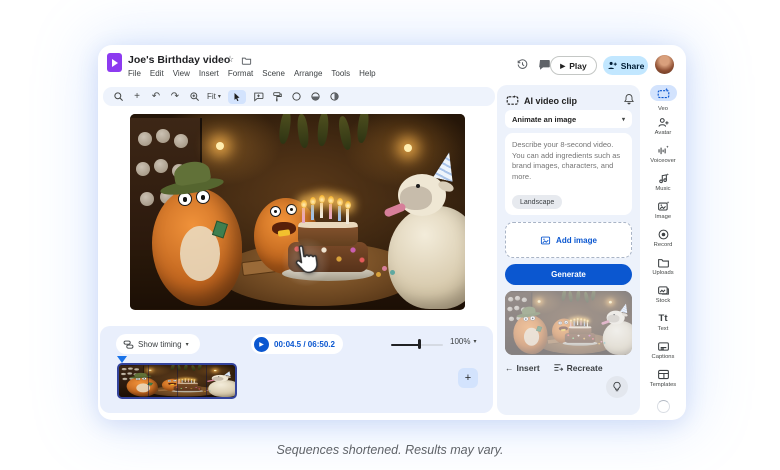 This screenshot has height=470, width=780. Describe the element at coordinates (463, 341) in the screenshot. I see `zoom-level-select: 100% ▾` at that location.